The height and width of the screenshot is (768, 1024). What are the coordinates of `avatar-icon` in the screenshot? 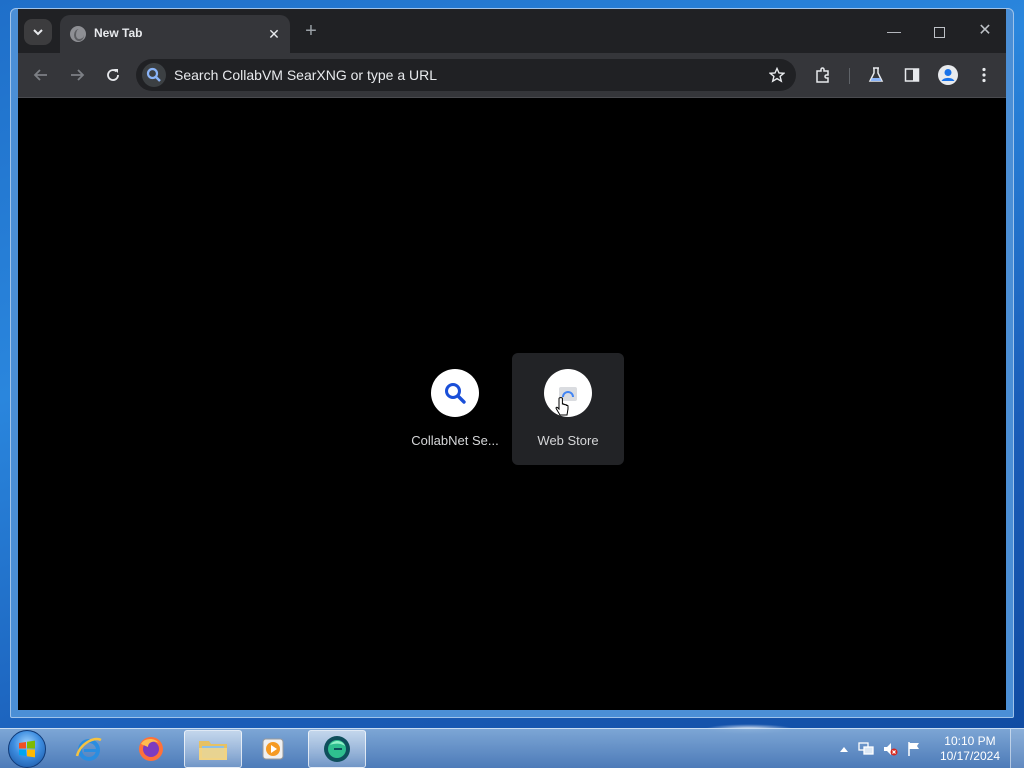 It's located at (948, 75).